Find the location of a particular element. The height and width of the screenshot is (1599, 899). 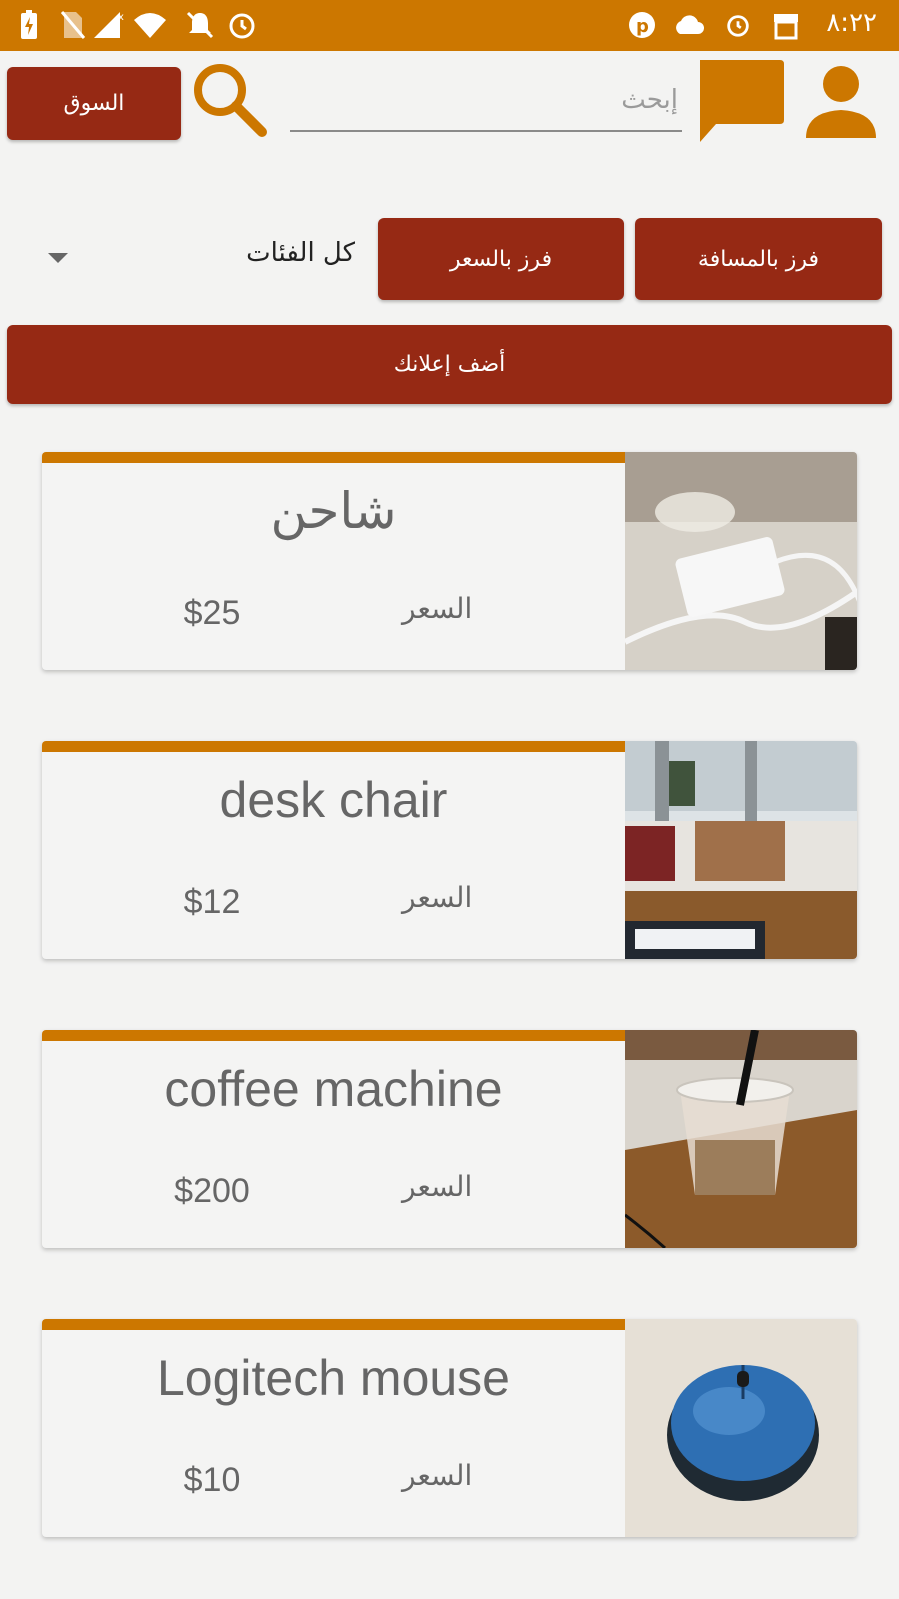

category-selected: كل الفئات is located at coordinates (300, 253).